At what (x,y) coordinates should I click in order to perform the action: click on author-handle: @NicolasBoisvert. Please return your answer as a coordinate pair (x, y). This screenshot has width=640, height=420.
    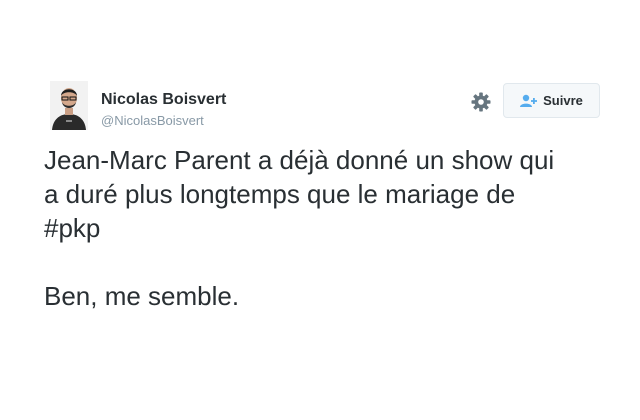
    Looking at the image, I should click on (152, 120).